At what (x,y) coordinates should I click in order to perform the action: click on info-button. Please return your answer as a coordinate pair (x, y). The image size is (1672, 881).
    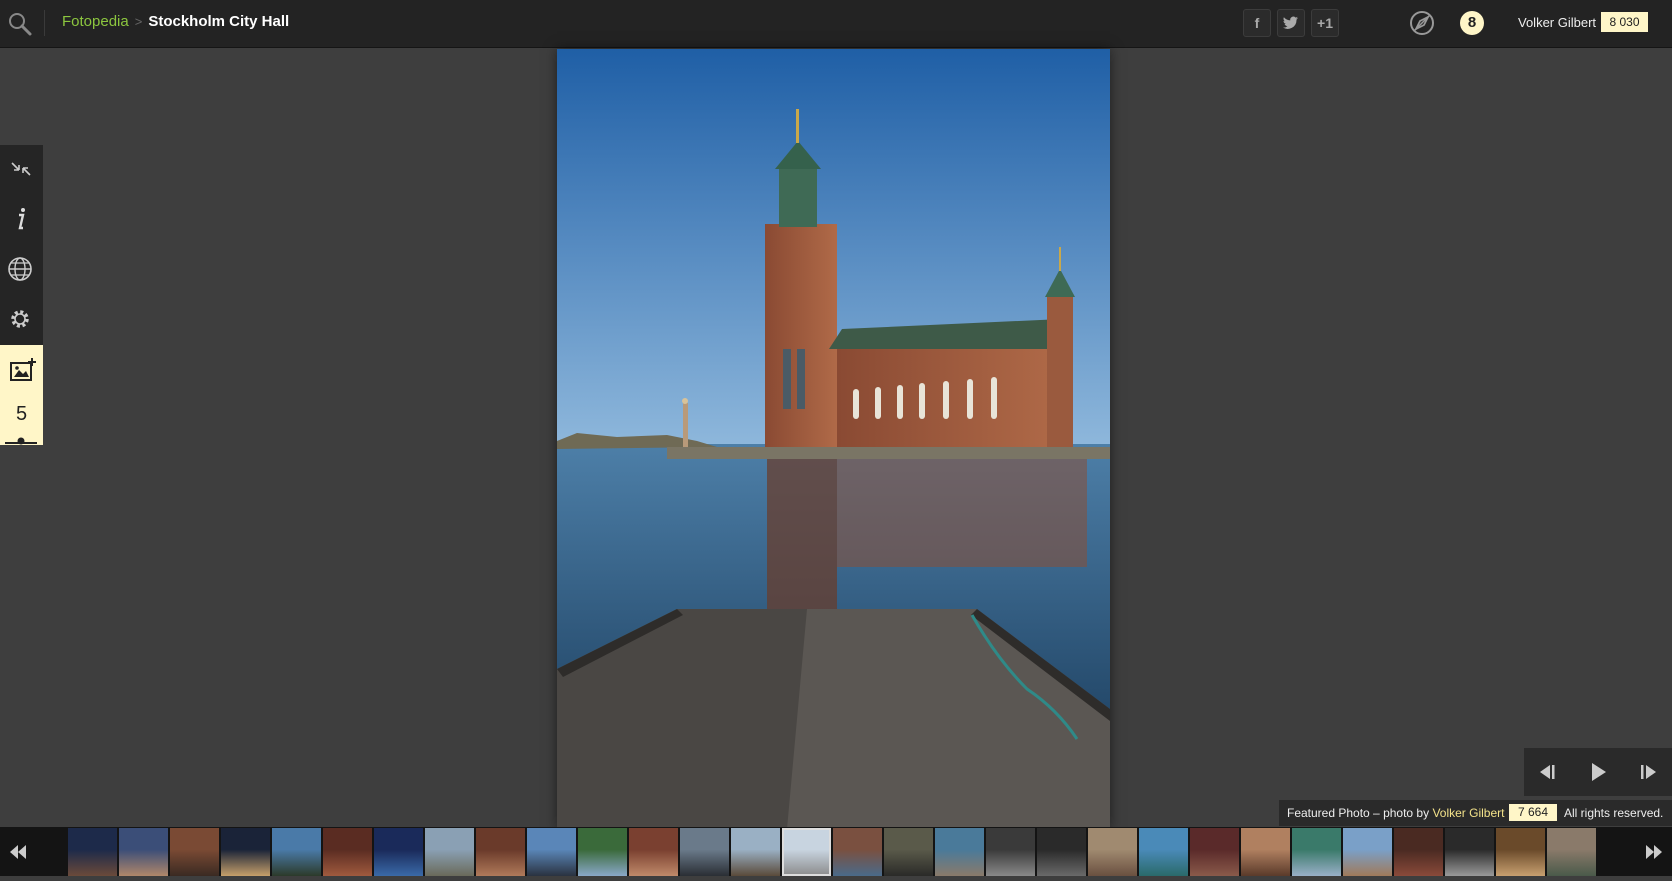
    Looking at the image, I should click on (21, 219).